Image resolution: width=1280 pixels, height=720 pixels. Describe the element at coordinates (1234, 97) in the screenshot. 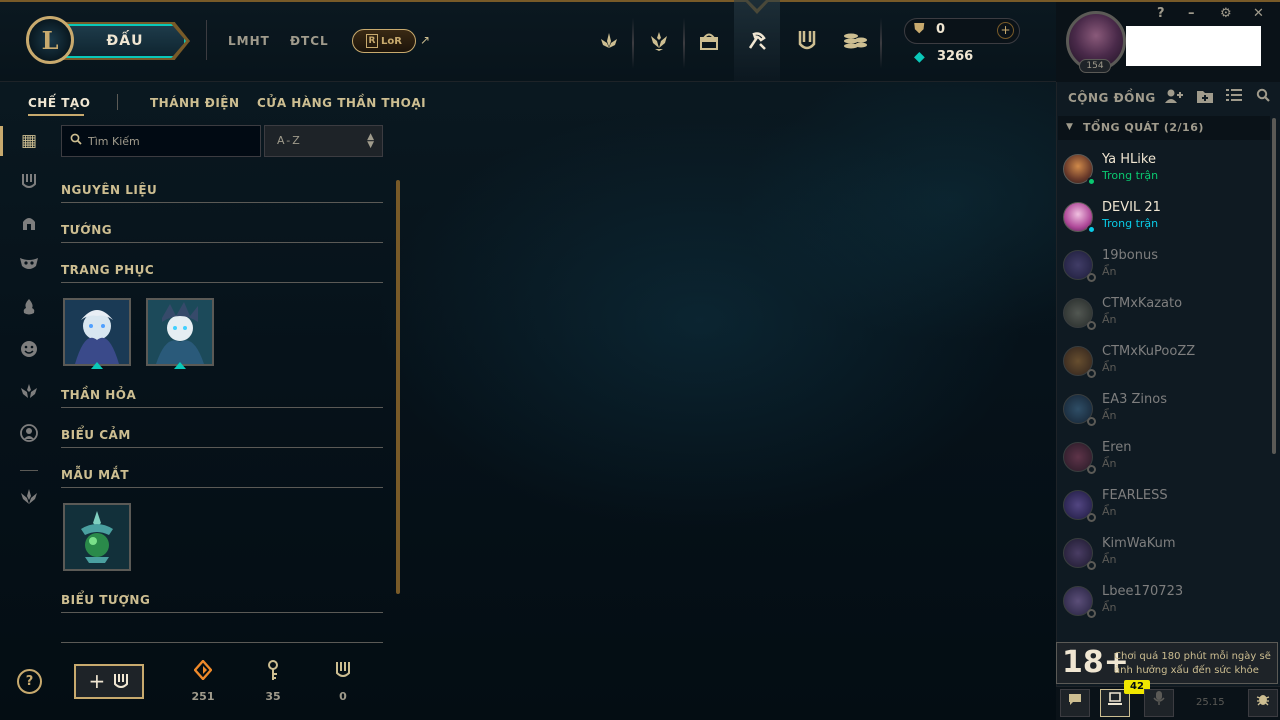

I see `list-icon` at that location.